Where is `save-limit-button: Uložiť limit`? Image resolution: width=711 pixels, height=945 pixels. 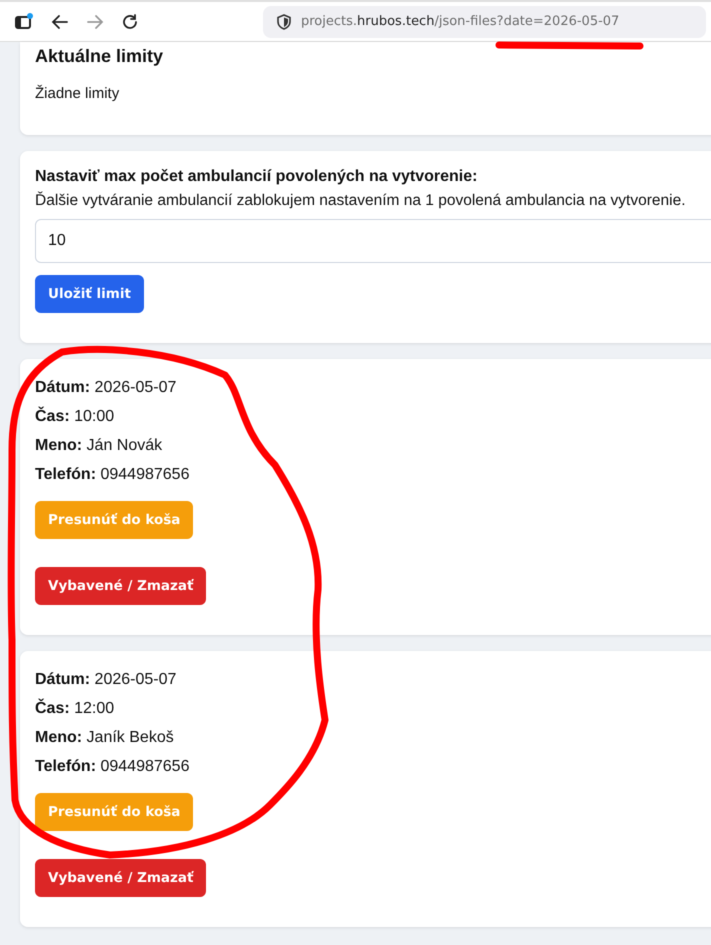 save-limit-button: Uložiť limit is located at coordinates (89, 294).